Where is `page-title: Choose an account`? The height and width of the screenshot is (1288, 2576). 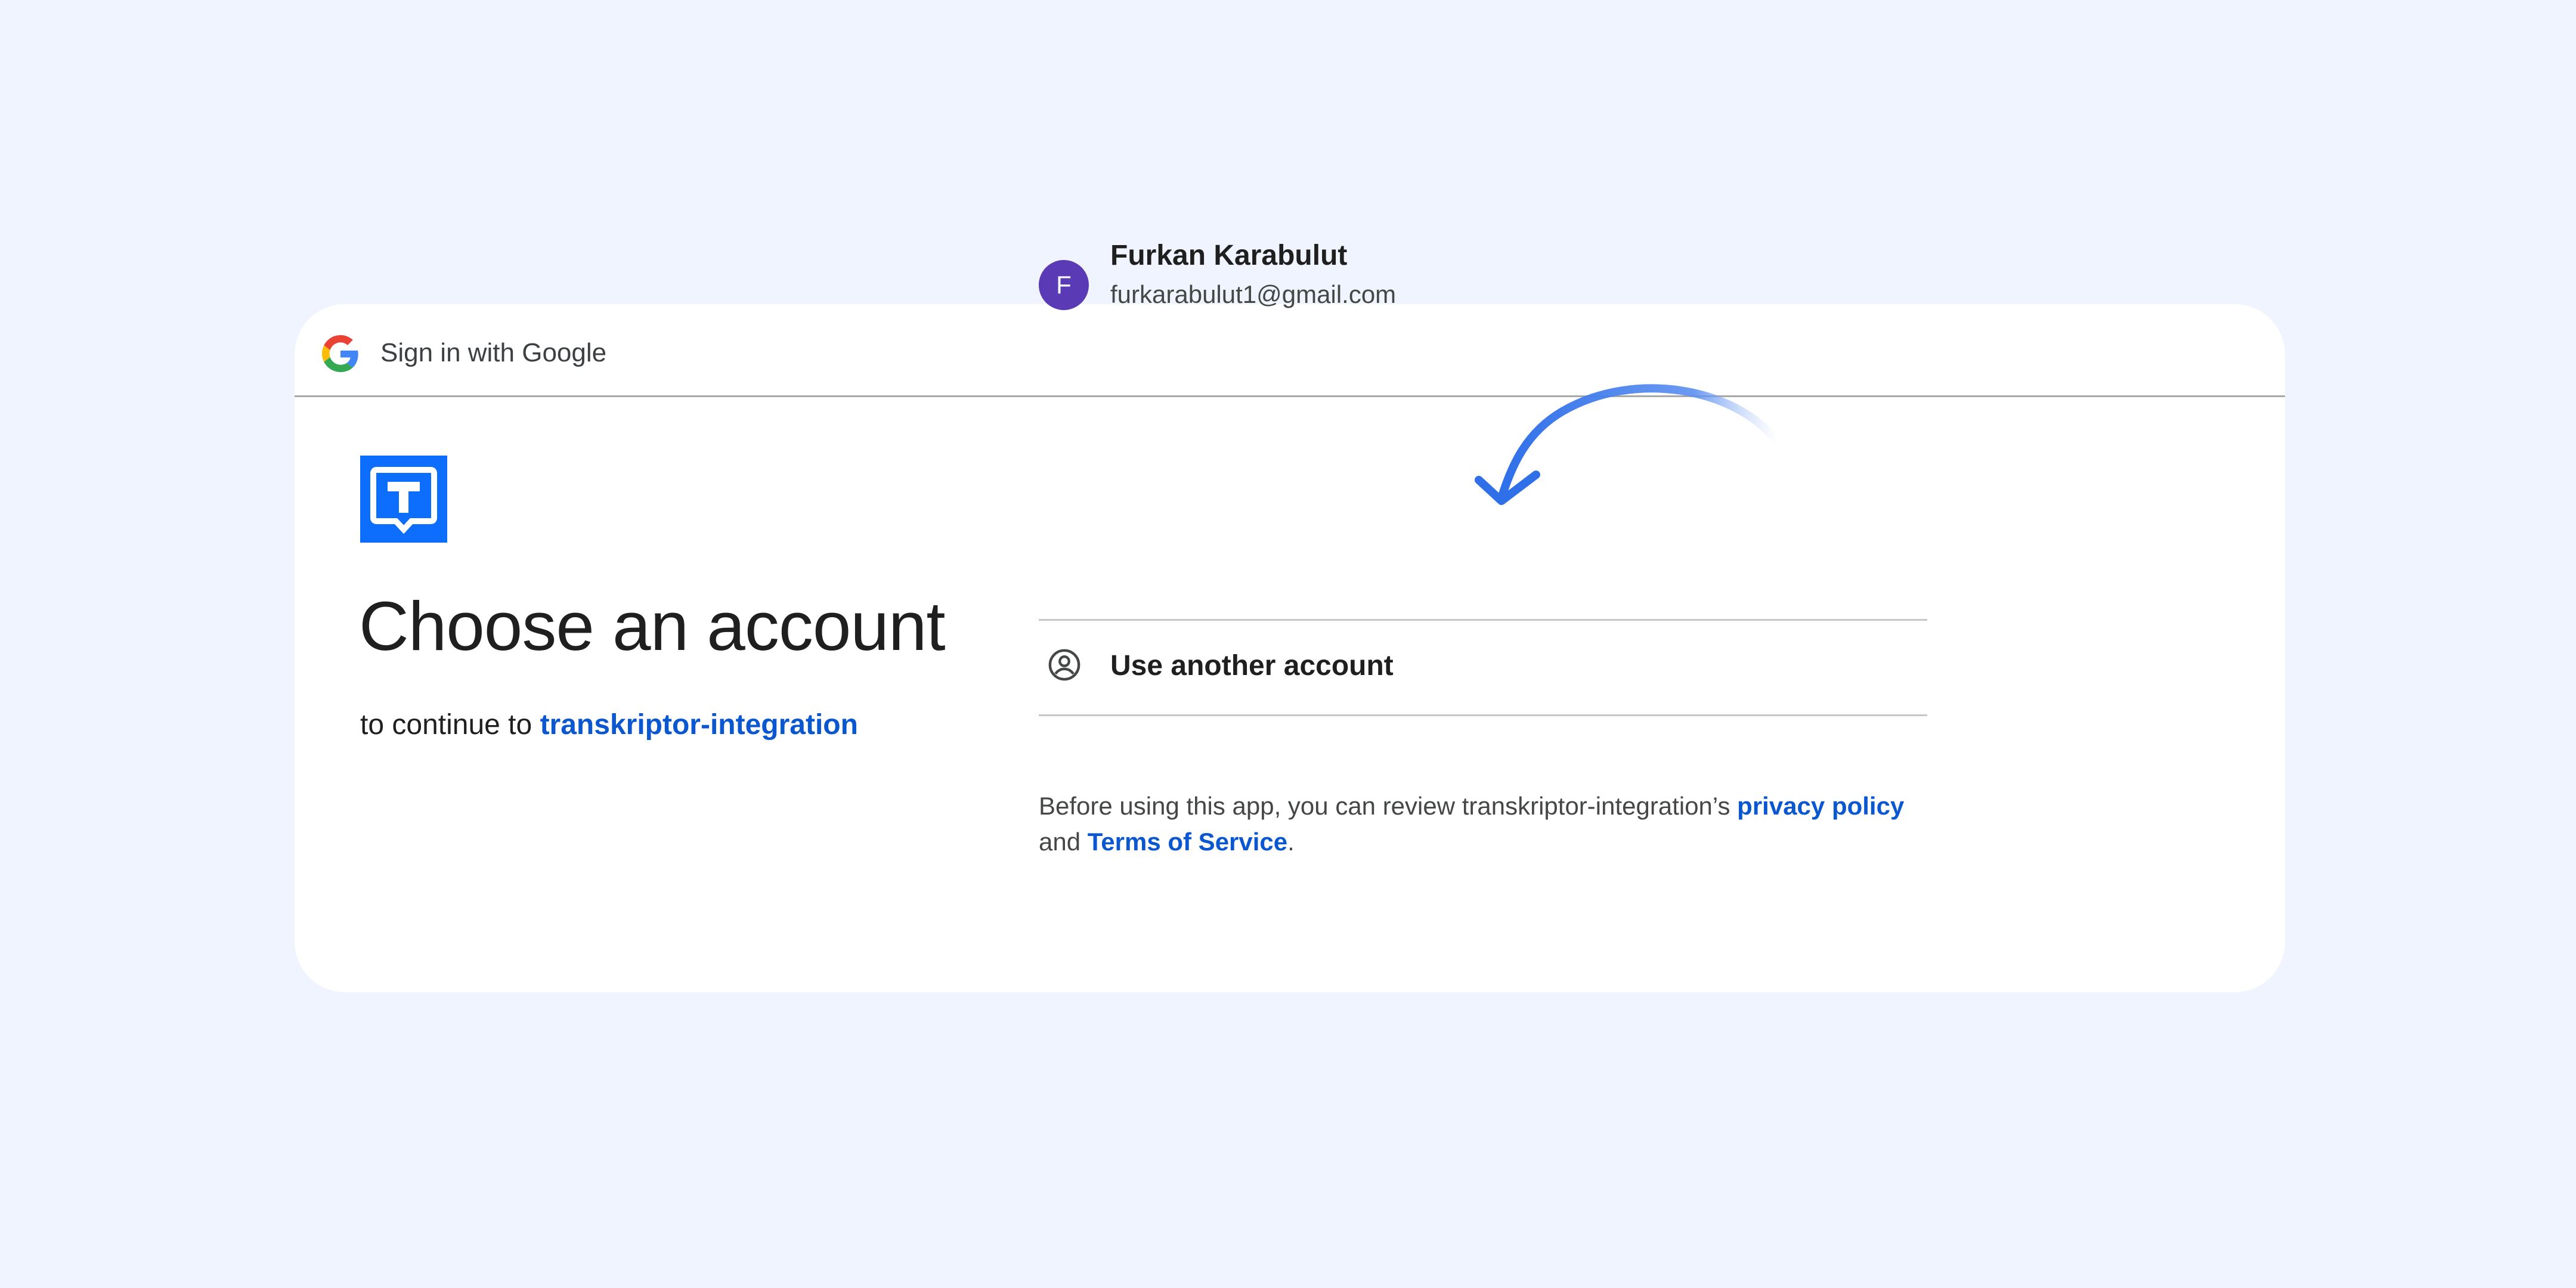
page-title: Choose an account is located at coordinates (653, 626).